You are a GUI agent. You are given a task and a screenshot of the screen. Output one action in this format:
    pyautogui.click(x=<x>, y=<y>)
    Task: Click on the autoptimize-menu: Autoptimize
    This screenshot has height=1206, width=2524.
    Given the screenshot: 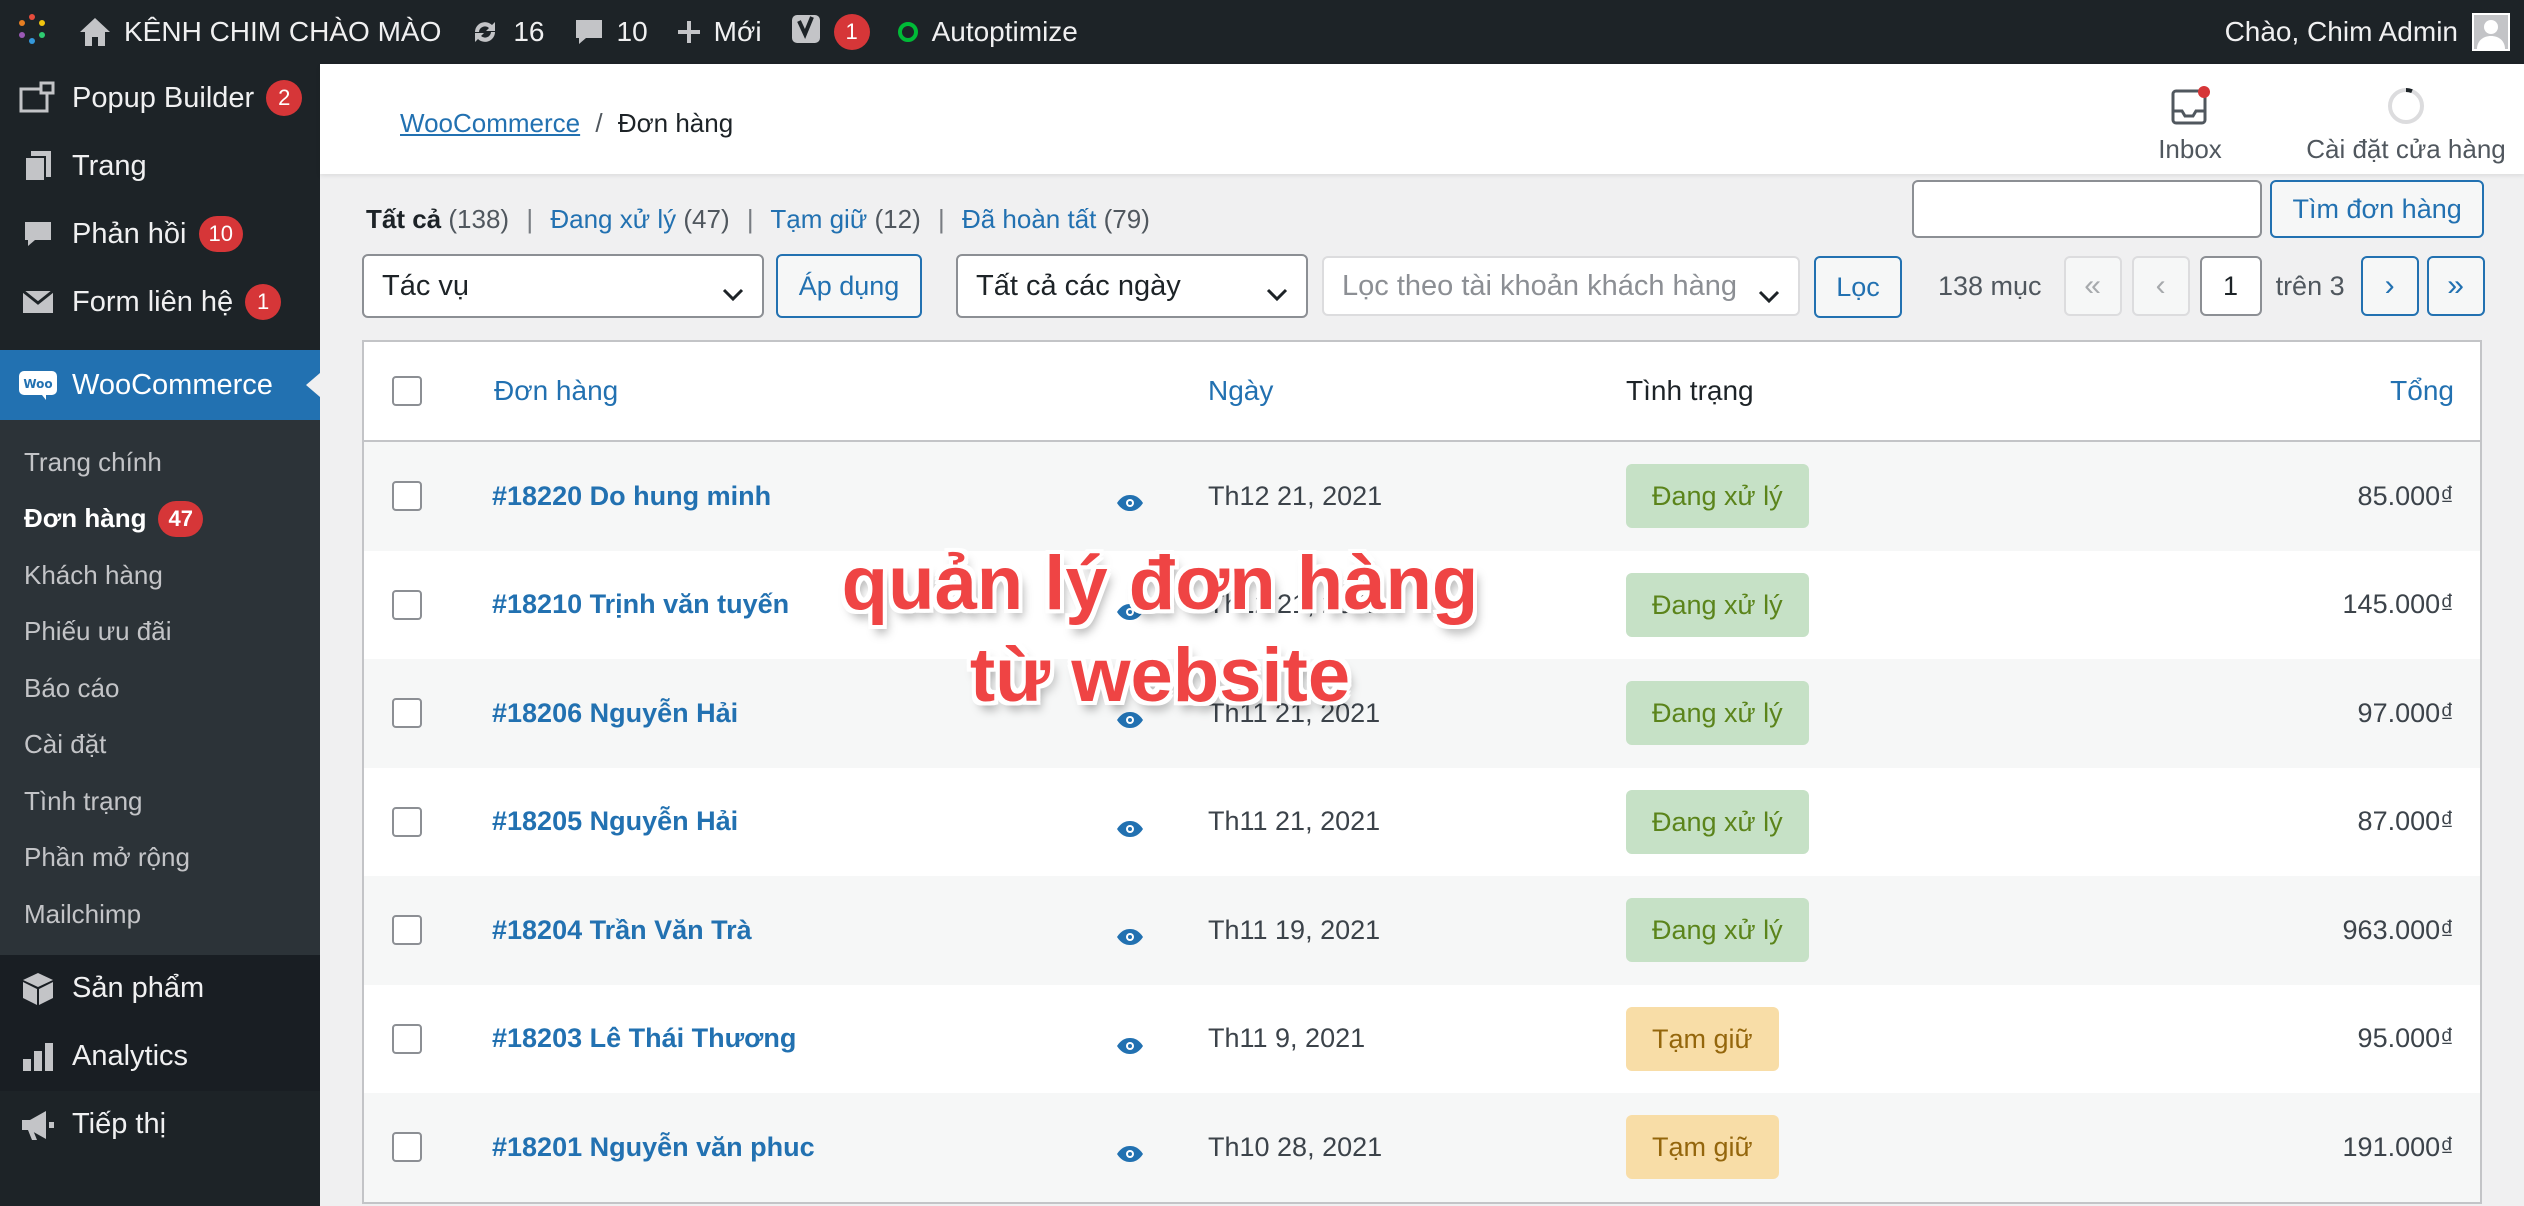 What is the action you would take?
    pyautogui.click(x=988, y=32)
    